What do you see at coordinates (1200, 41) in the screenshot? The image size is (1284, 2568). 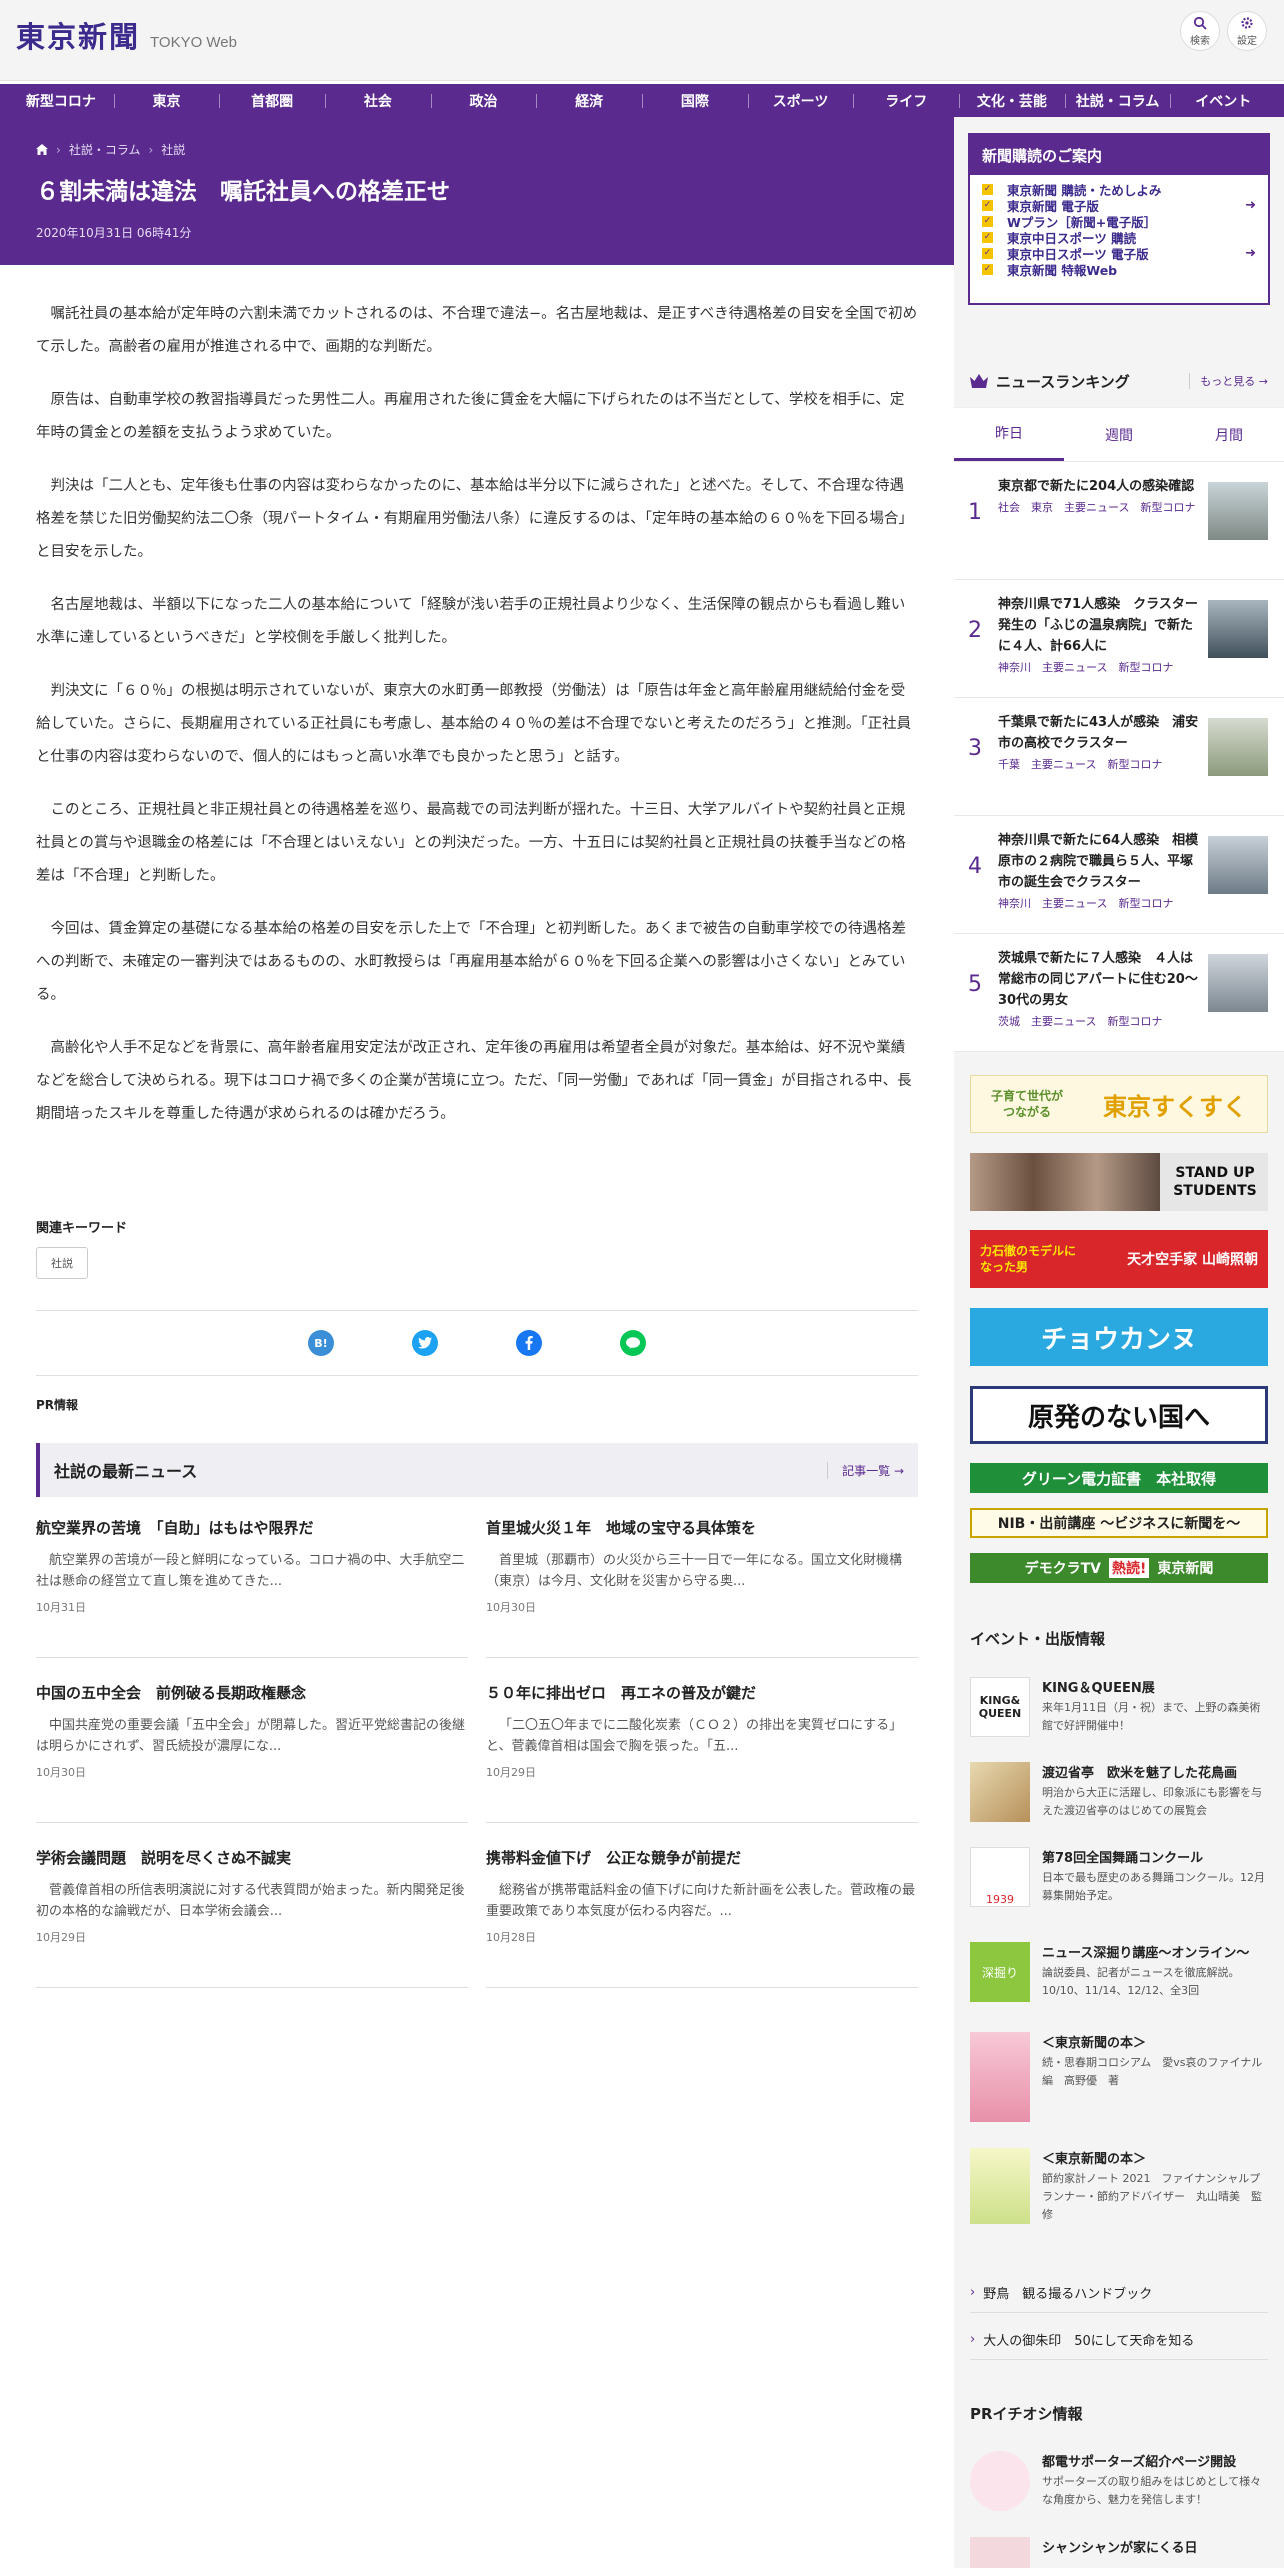 I see `search-label: 検索` at bounding box center [1200, 41].